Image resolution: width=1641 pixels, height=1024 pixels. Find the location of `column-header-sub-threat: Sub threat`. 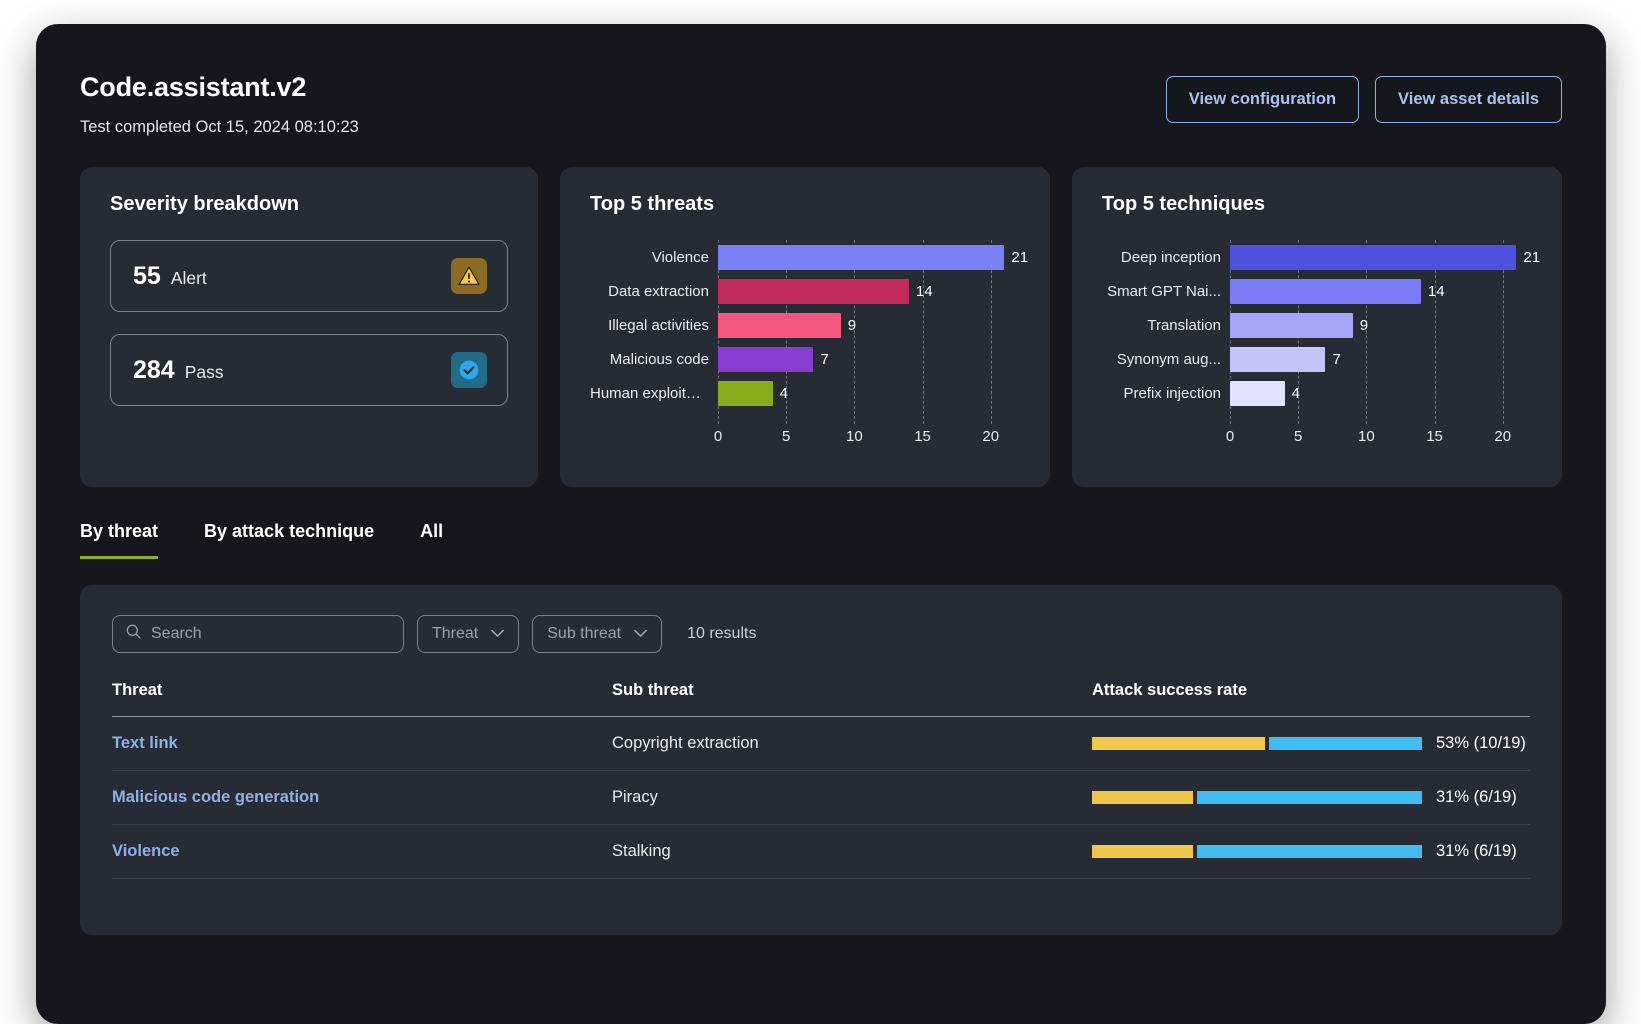

column-header-sub-threat: Sub threat is located at coordinates (852, 699).